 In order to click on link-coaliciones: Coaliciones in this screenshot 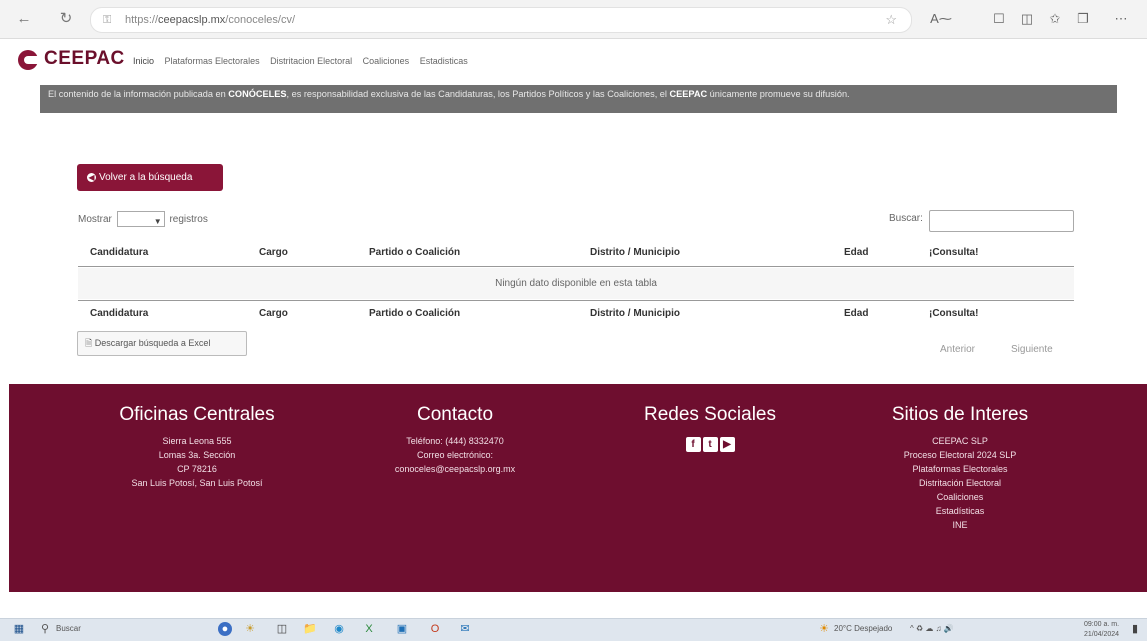, I will do `click(960, 497)`.